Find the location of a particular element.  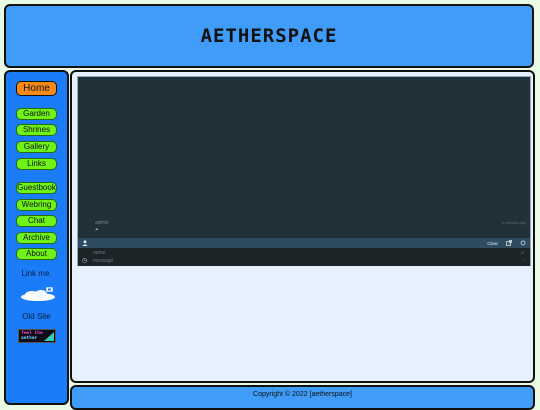

name-field: name ☺ is located at coordinates (304, 253).